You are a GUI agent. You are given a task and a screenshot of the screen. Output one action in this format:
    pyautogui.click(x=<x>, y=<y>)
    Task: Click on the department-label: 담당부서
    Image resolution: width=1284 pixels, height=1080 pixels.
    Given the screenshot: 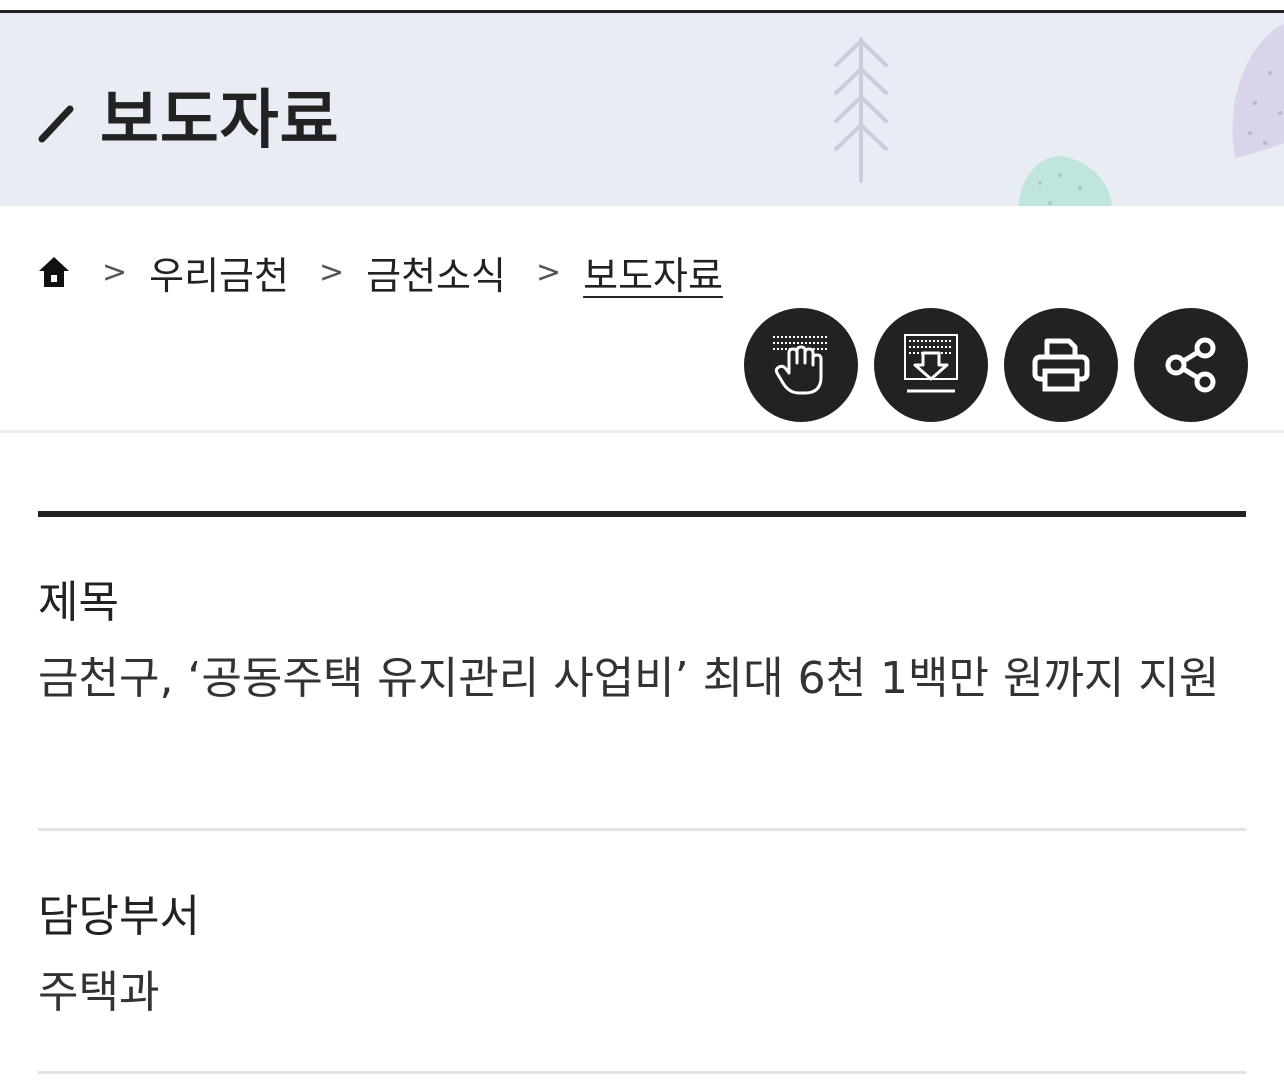 What is the action you would take?
    pyautogui.click(x=119, y=916)
    